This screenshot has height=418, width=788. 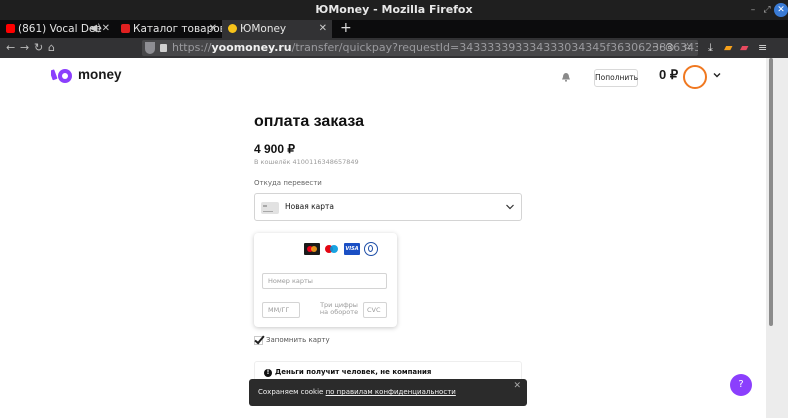 What do you see at coordinates (668, 75) in the screenshot?
I see `balance-amount: 0 ₽` at bounding box center [668, 75].